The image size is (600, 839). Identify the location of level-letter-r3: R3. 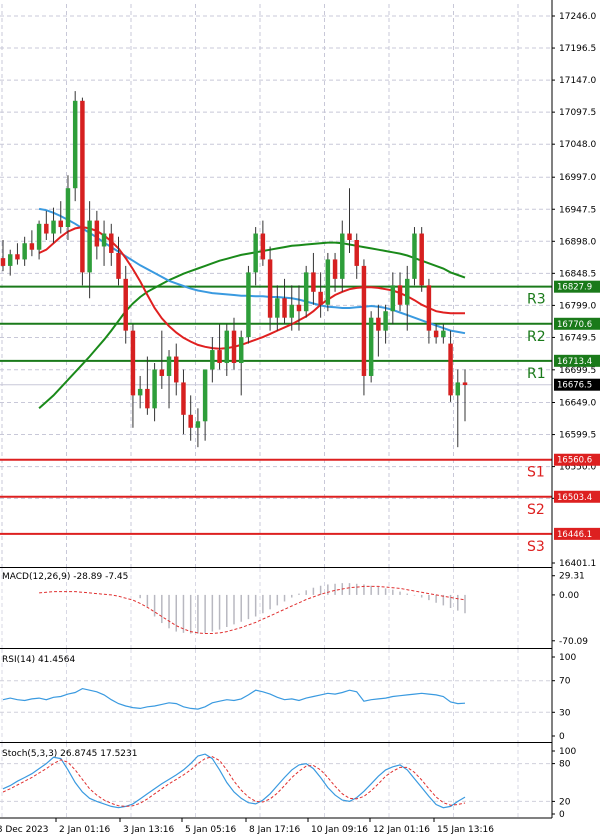
(536, 300).